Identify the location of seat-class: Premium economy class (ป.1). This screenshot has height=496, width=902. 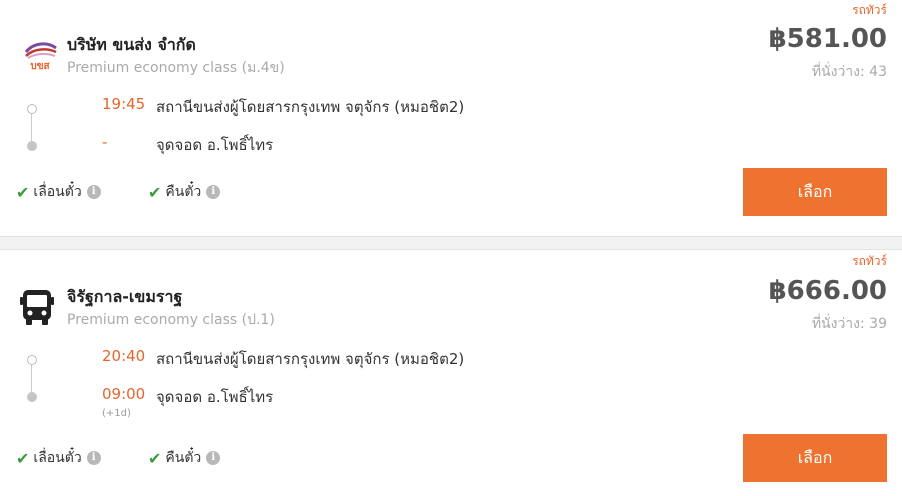
(171, 320).